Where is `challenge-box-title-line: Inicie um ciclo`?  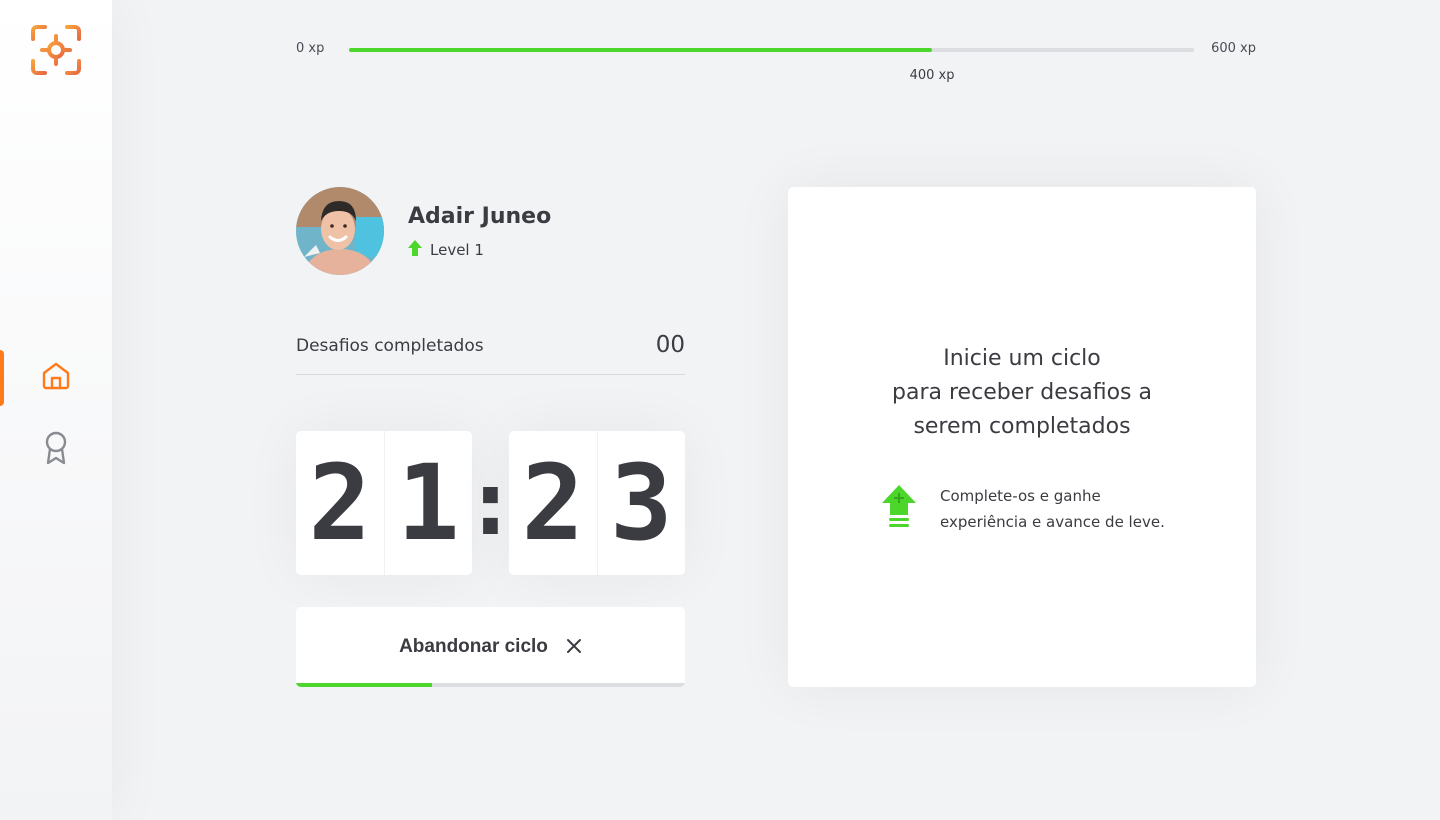
challenge-box-title-line: Inicie um ciclo is located at coordinates (1022, 358).